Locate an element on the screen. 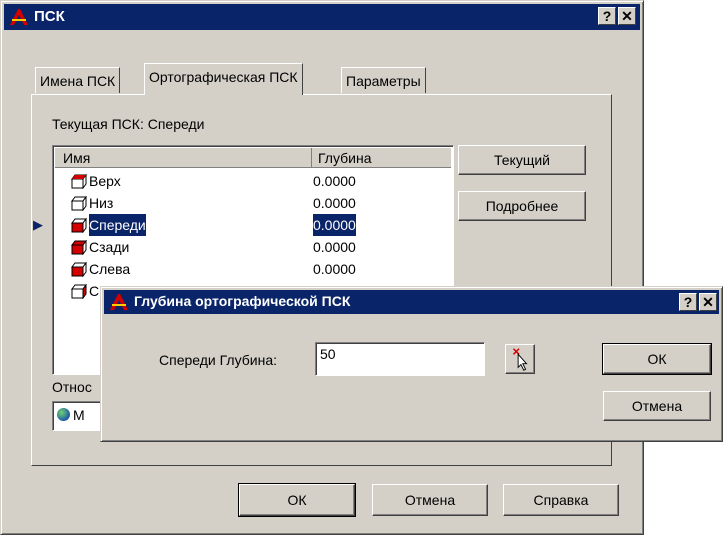 The image size is (723, 538). list-item-left: Слева 0.0000 is located at coordinates (254, 269).